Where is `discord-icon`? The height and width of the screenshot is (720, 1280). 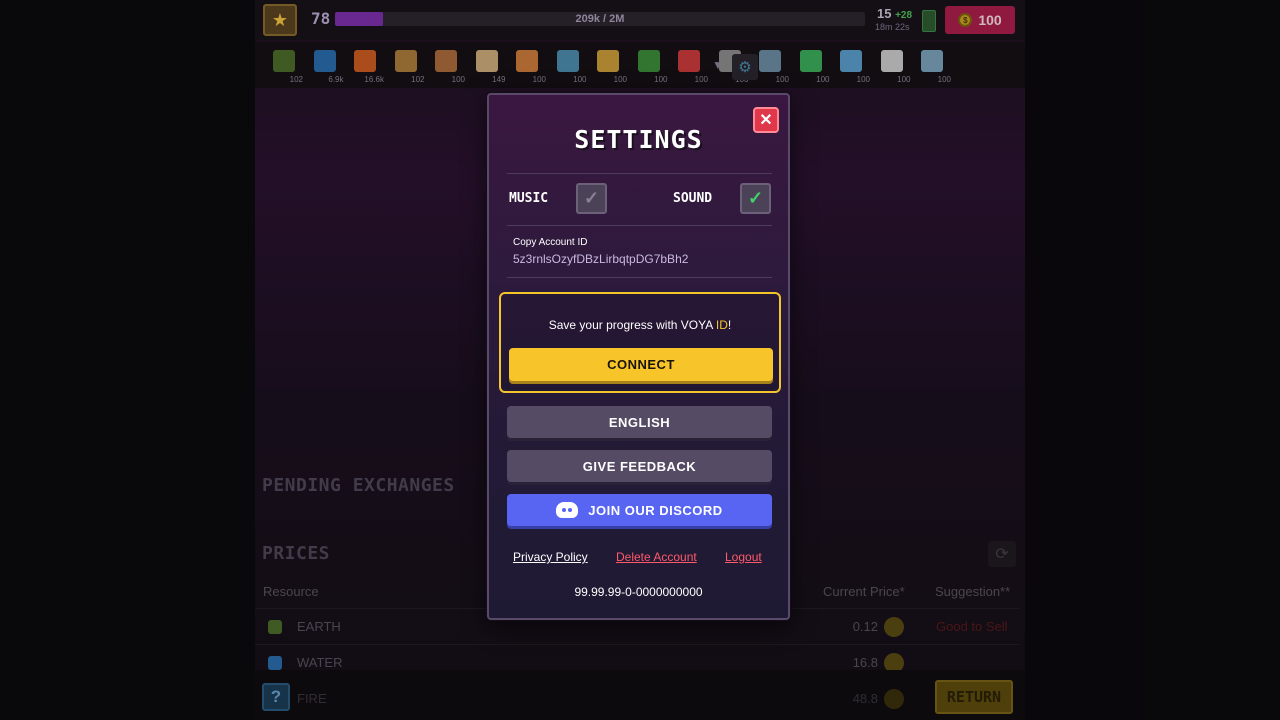
discord-icon is located at coordinates (567, 510).